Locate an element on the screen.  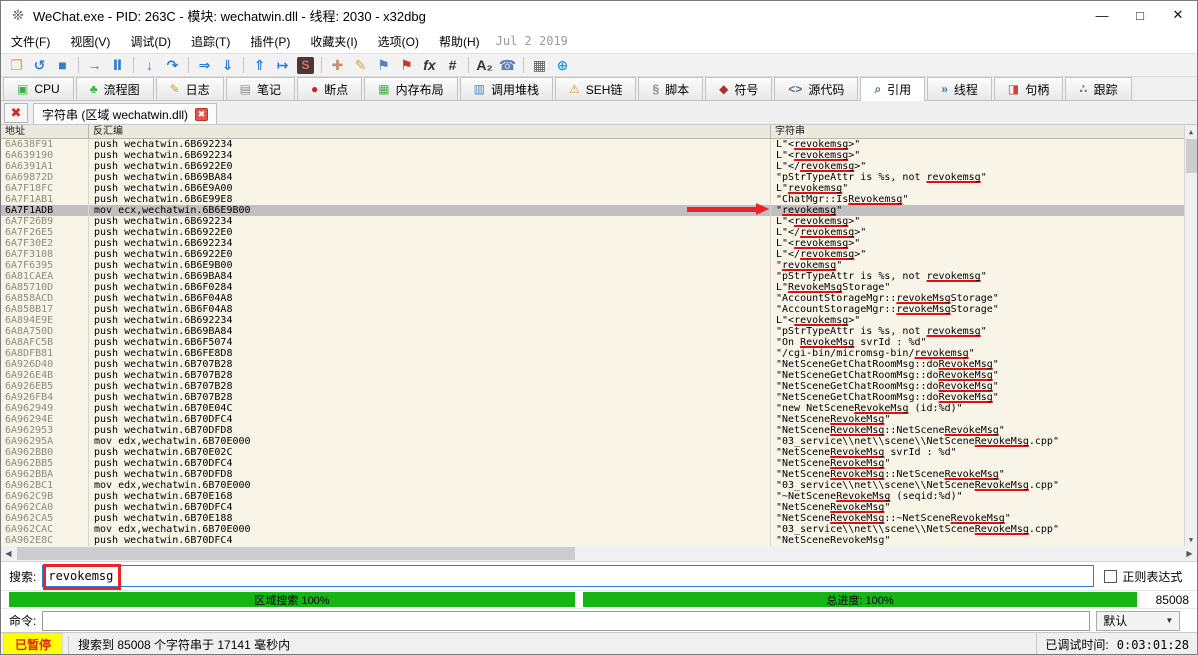
tab-trace: ∴ 跟踪 is located at coordinates (1098, 88).